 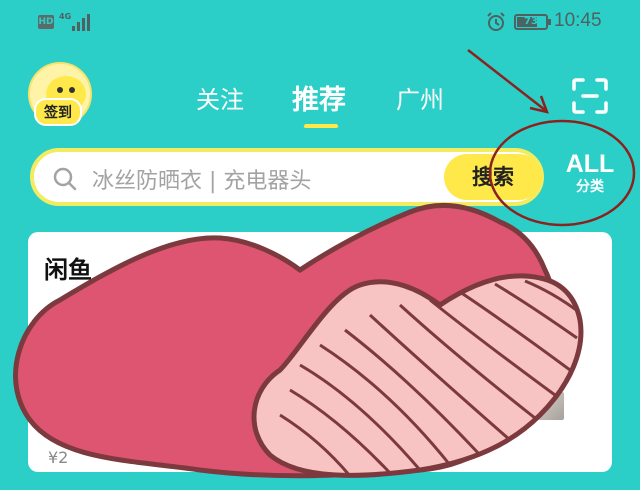 What do you see at coordinates (46, 22) in the screenshot?
I see `hd-badge: HD` at bounding box center [46, 22].